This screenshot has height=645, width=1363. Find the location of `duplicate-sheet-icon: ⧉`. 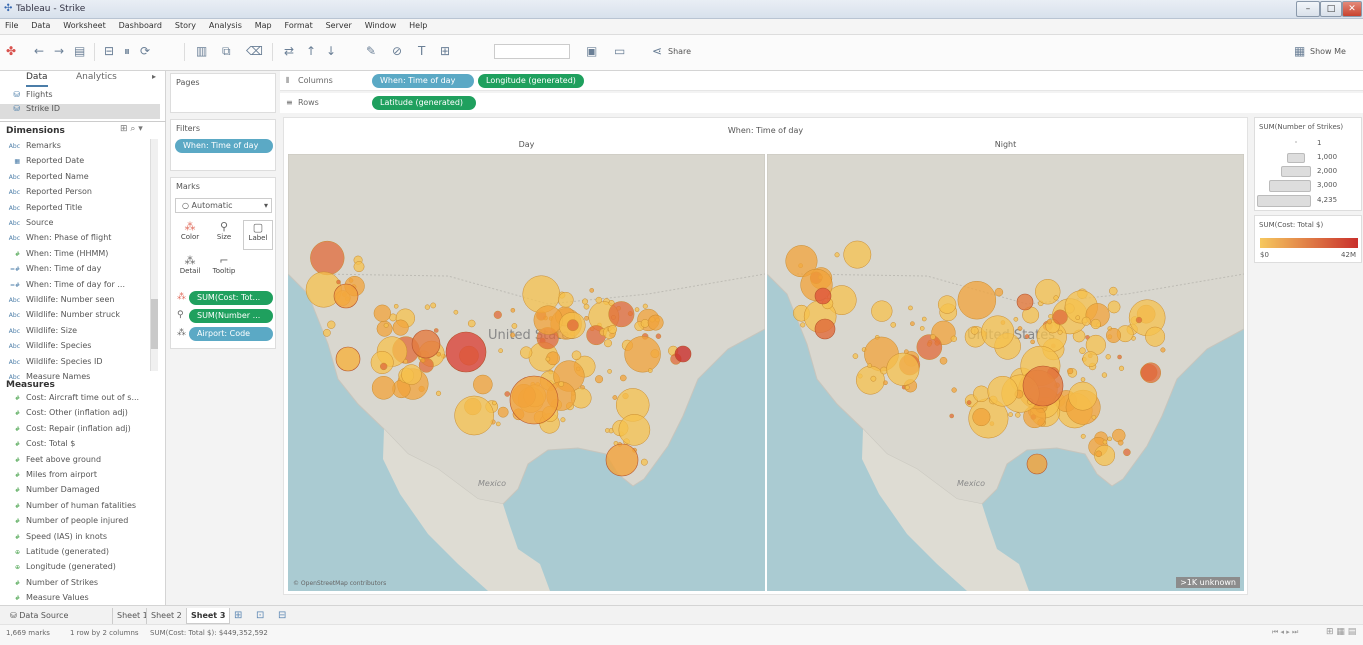

duplicate-sheet-icon: ⧉ is located at coordinates (226, 51).